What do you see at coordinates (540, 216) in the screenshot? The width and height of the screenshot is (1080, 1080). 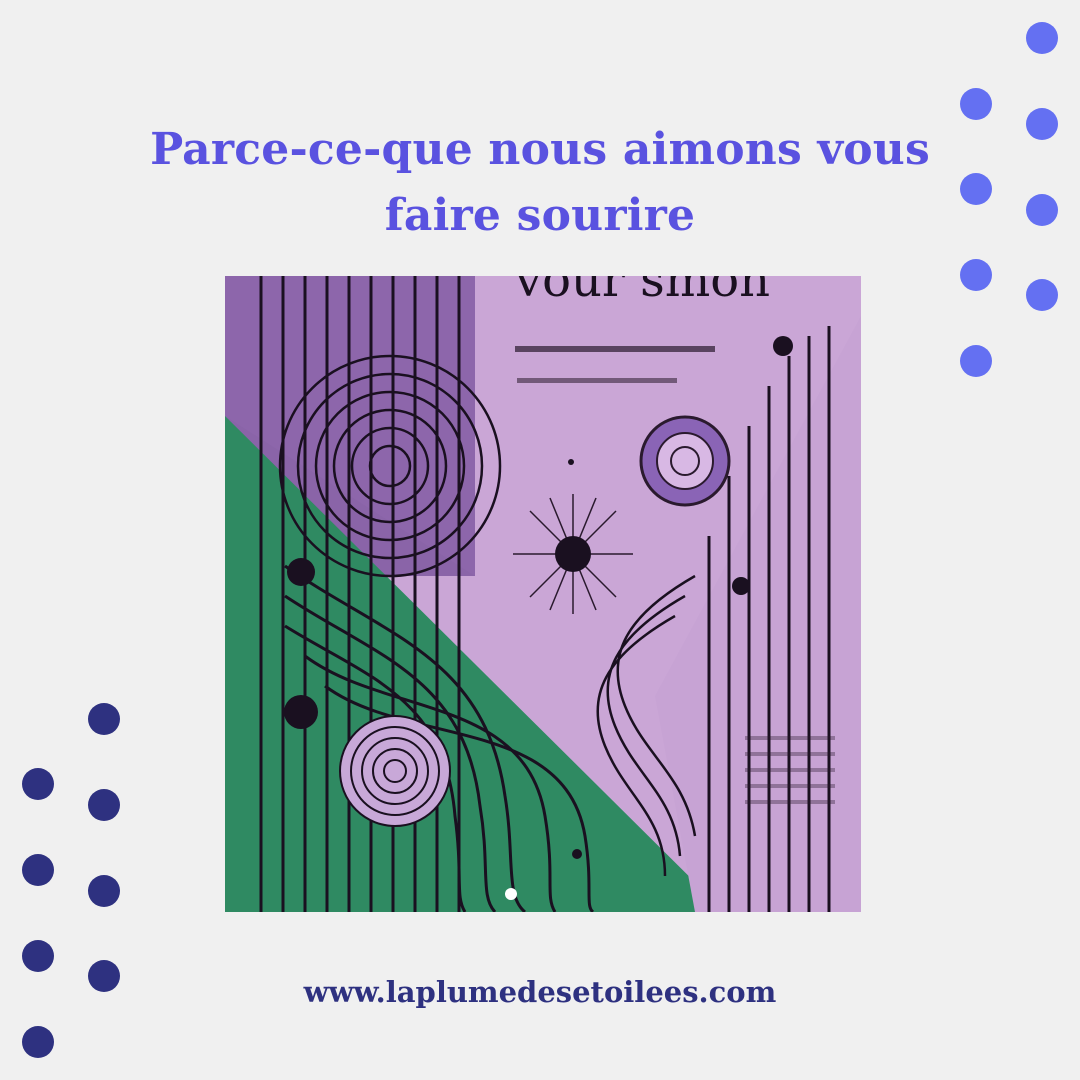 I see `headline-line-2: faire sourire` at bounding box center [540, 216].